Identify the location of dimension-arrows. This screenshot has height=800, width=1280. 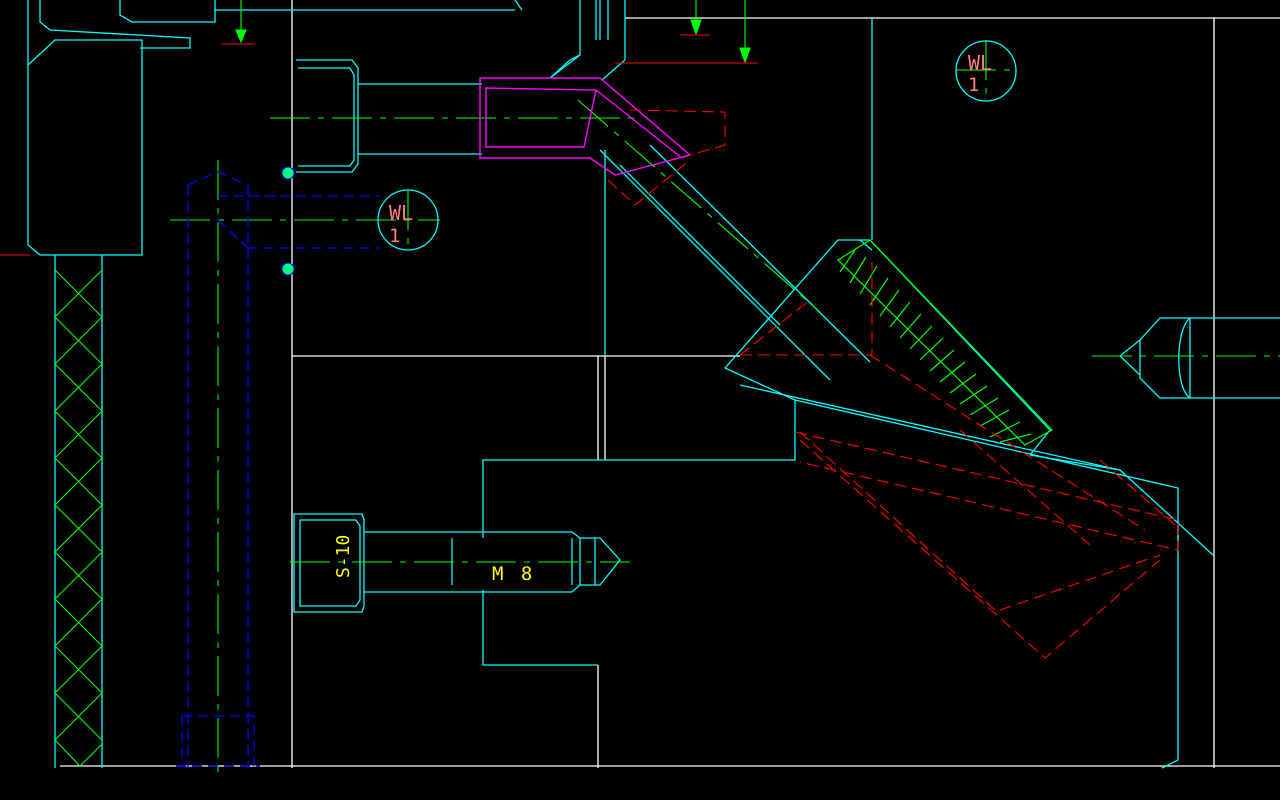
(493, 32).